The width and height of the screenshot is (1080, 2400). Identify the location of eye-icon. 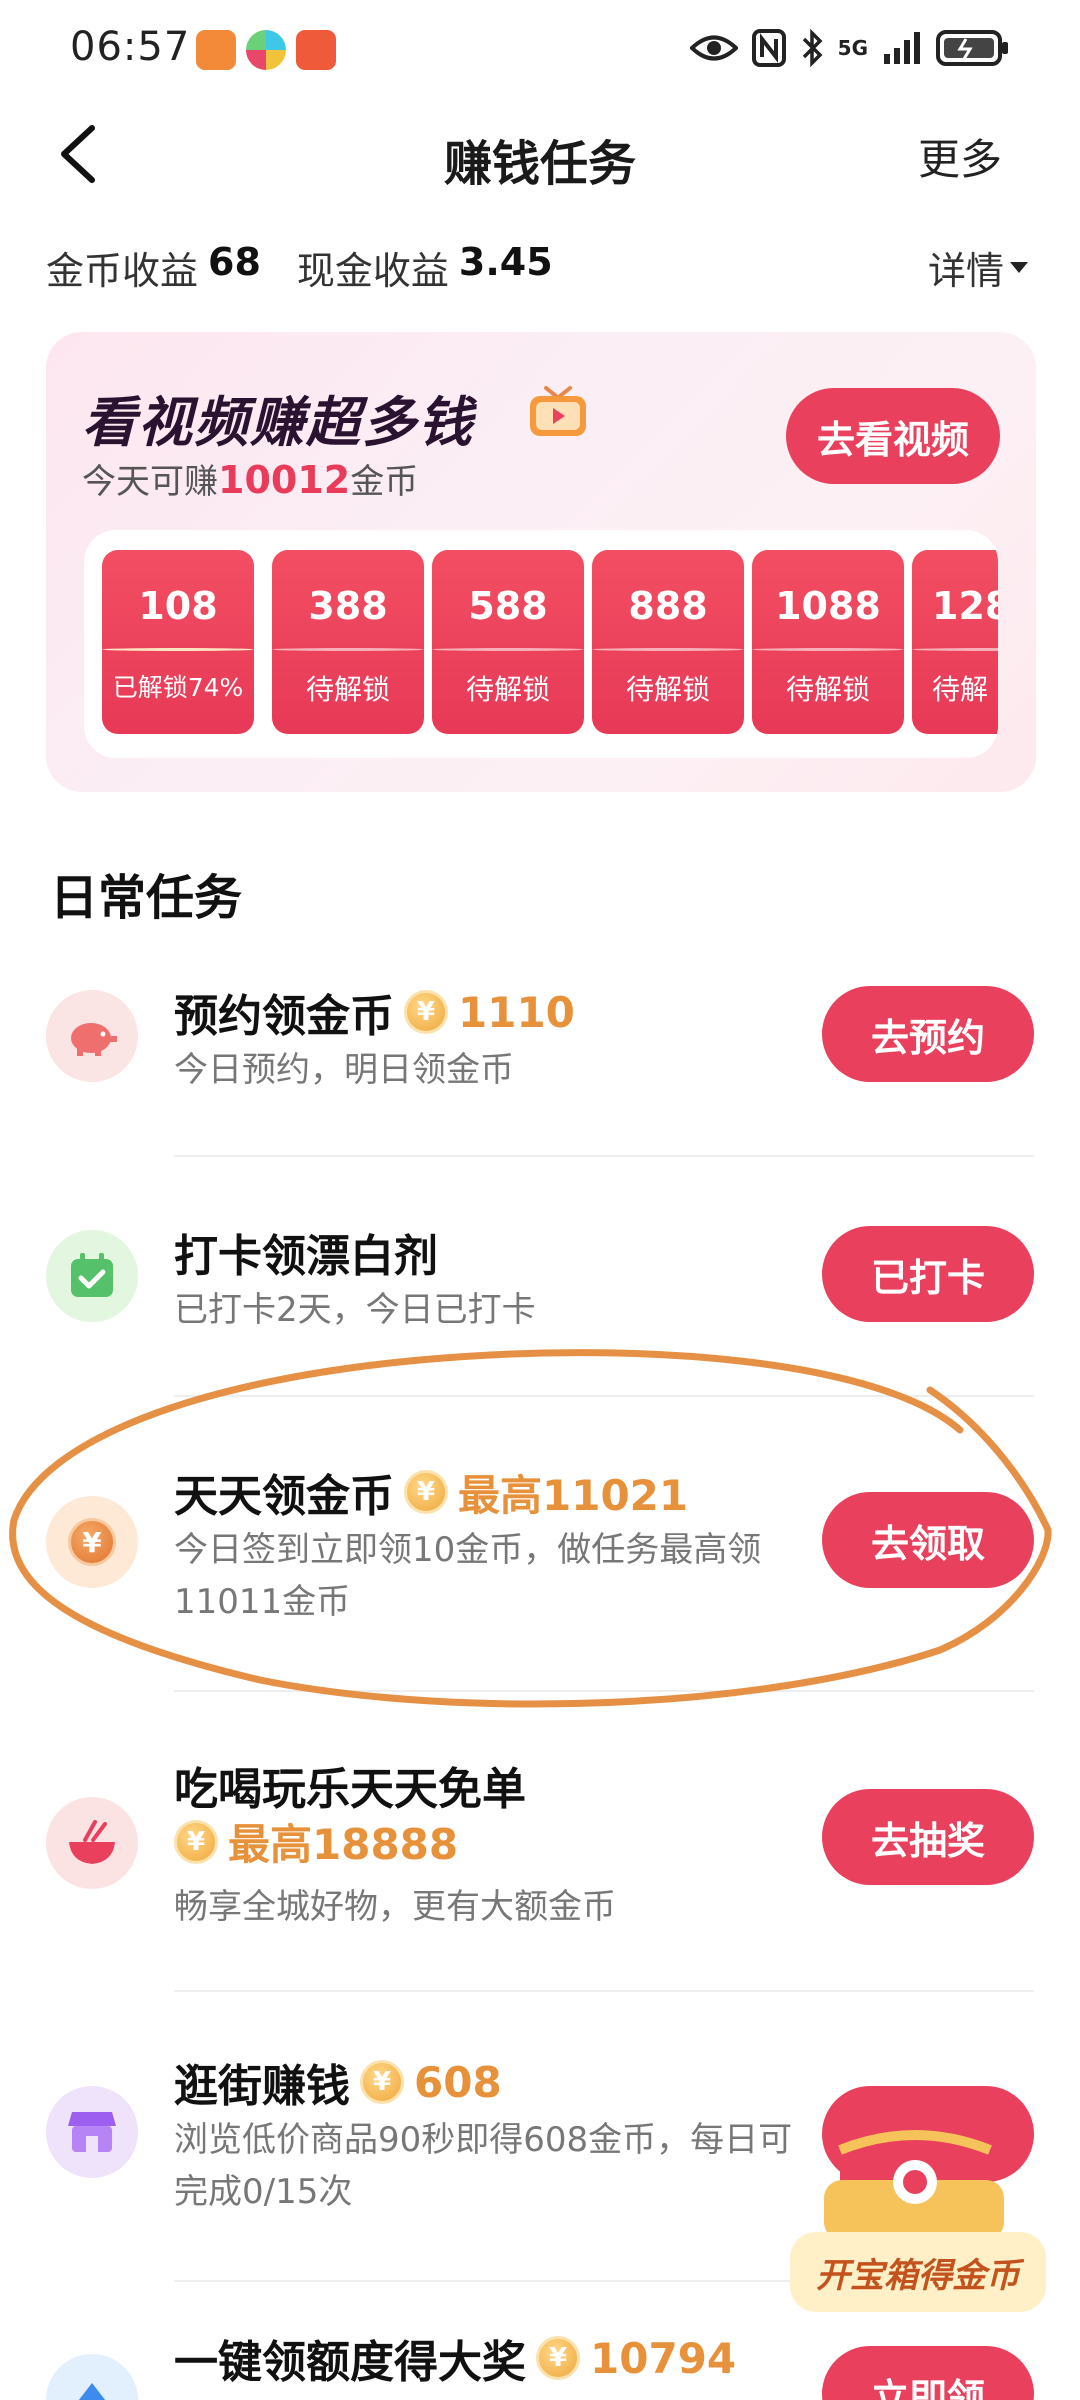
(713, 48).